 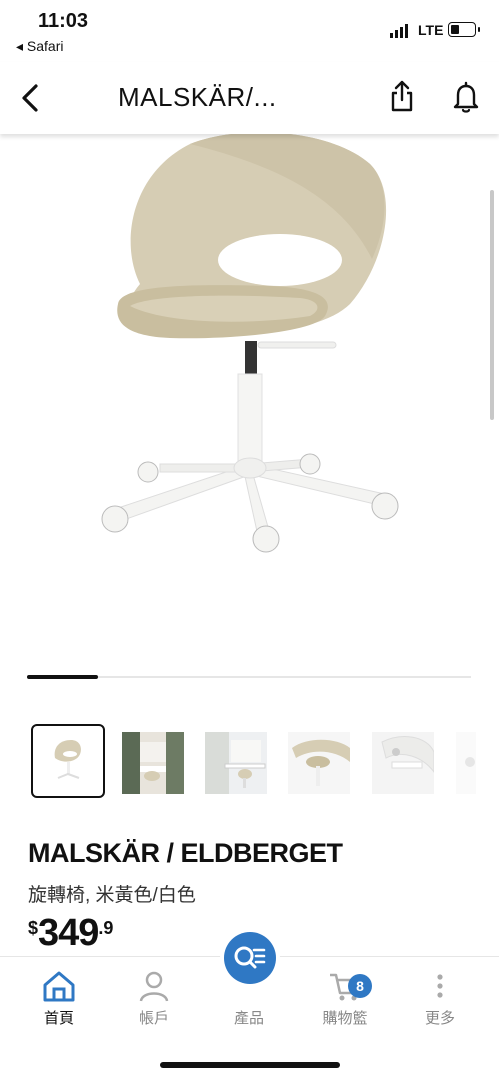 I want to click on battery-icon, so click(x=464, y=29).